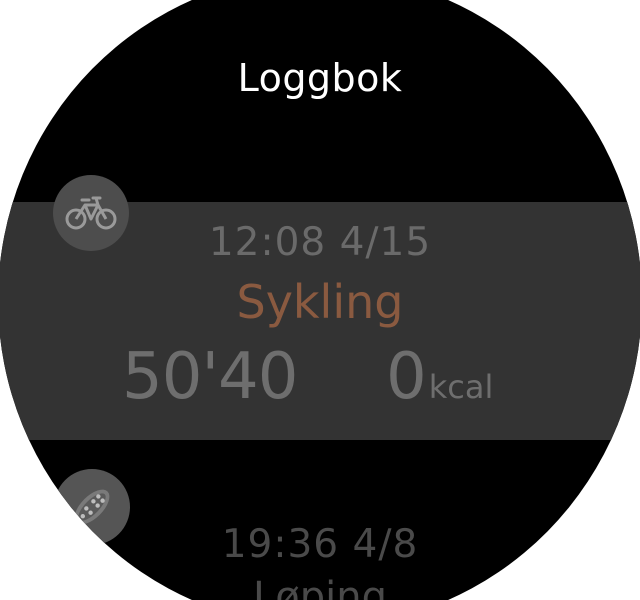 Image resolution: width=640 pixels, height=600 pixels. What do you see at coordinates (320, 78) in the screenshot?
I see `page-title: Loggbok` at bounding box center [320, 78].